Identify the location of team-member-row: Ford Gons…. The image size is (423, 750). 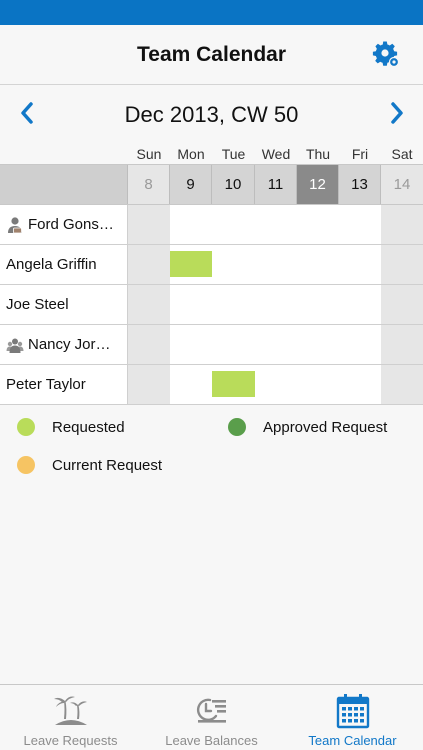
(211, 225).